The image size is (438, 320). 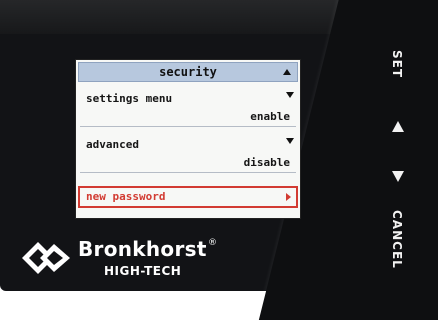 What do you see at coordinates (142, 249) in the screenshot?
I see `brand-name: Bronkhorst` at bounding box center [142, 249].